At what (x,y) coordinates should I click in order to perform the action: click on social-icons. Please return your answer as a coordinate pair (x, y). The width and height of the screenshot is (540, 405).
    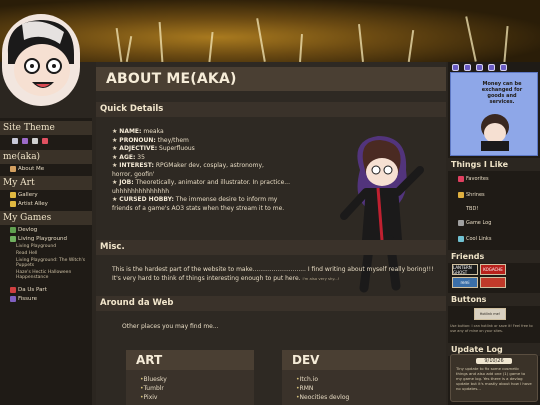
    Looking at the image, I should click on (479, 67).